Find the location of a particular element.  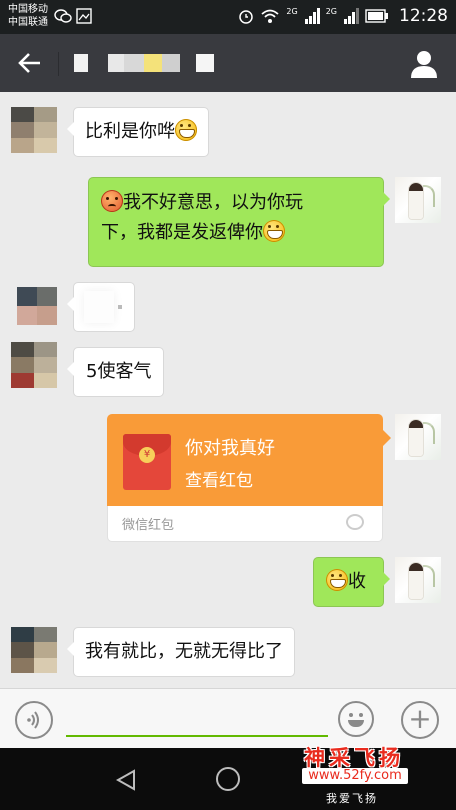

voice-icon is located at coordinates (33, 720).